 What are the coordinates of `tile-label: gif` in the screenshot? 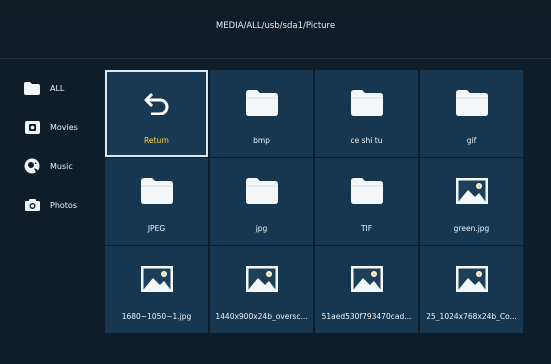 It's located at (471, 140).